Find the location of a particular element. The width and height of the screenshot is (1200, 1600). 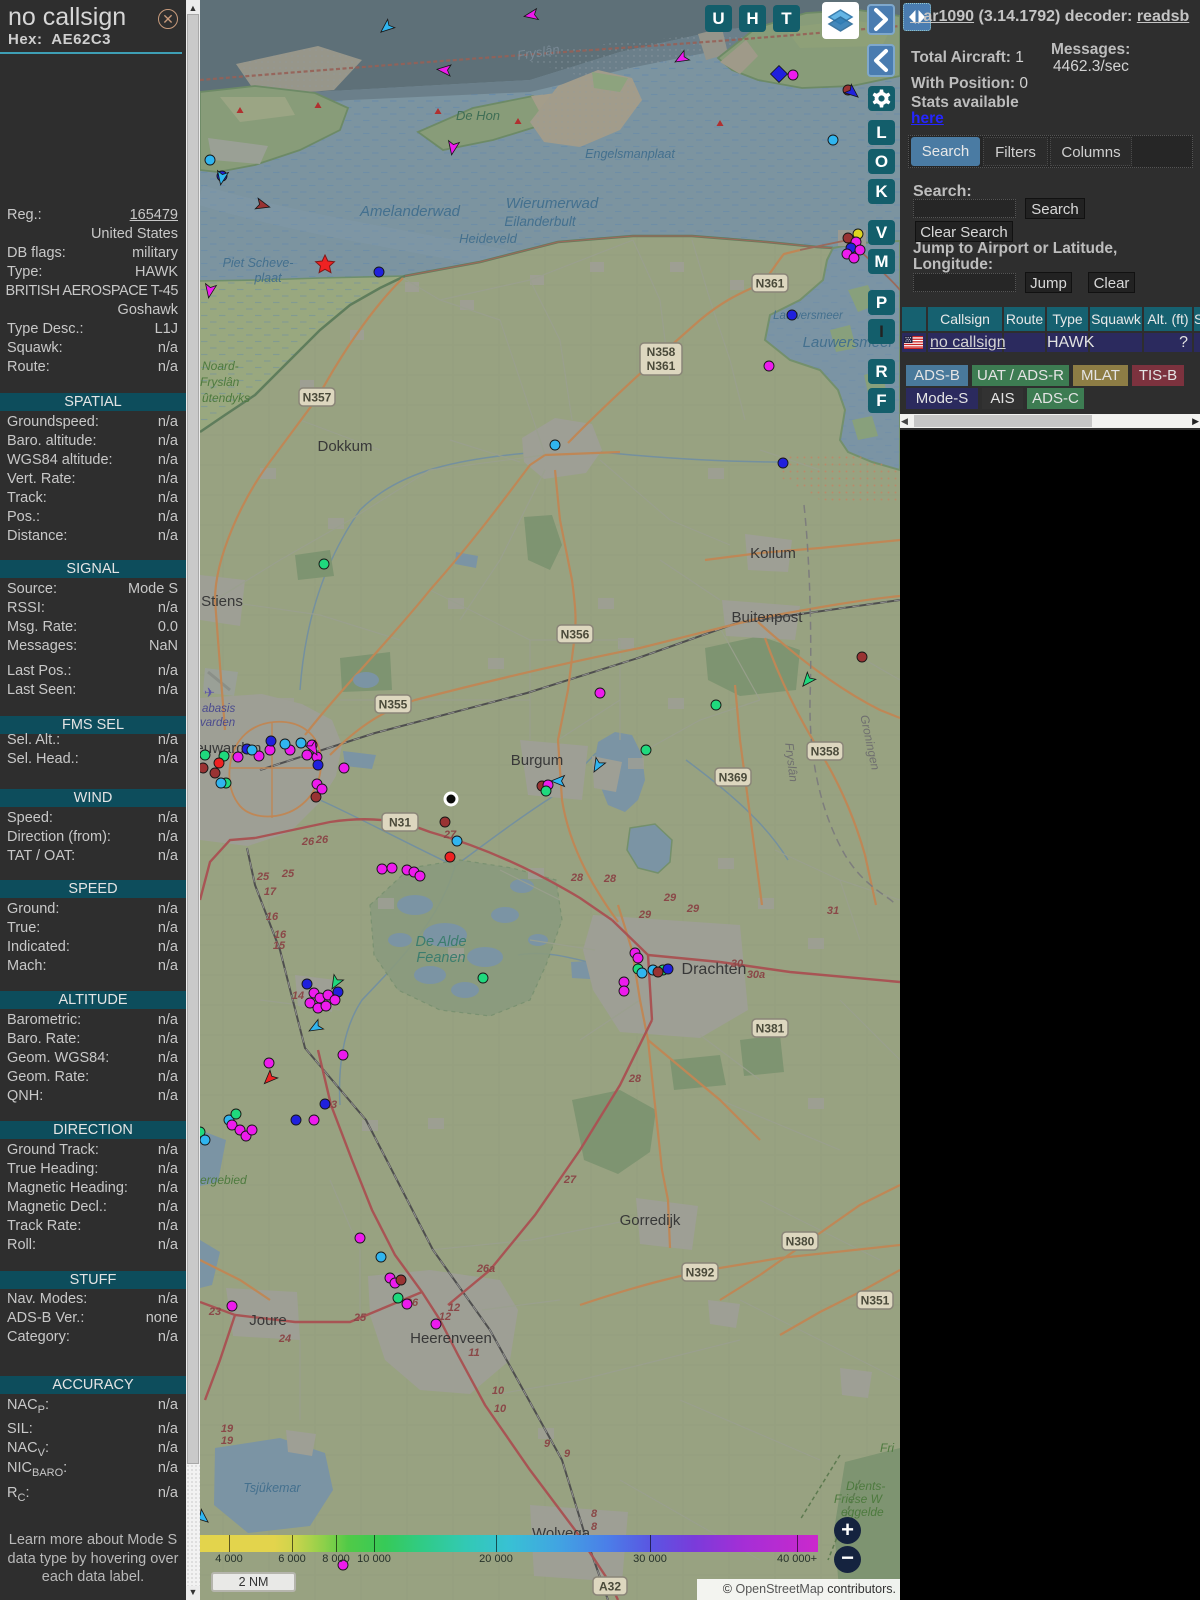

svg-text: N380 is located at coordinates (800, 1242).